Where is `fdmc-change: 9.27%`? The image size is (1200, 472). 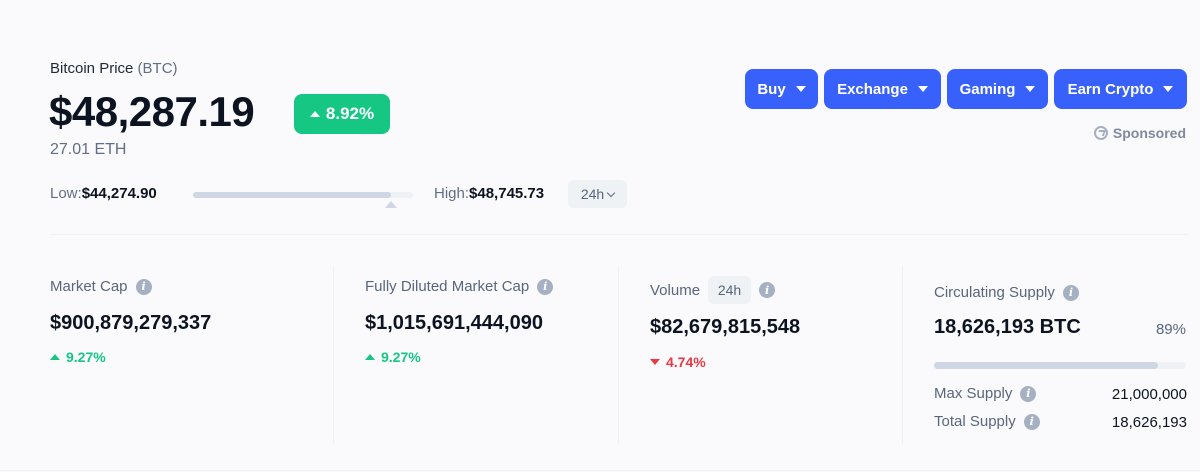 fdmc-change: 9.27% is located at coordinates (393, 357).